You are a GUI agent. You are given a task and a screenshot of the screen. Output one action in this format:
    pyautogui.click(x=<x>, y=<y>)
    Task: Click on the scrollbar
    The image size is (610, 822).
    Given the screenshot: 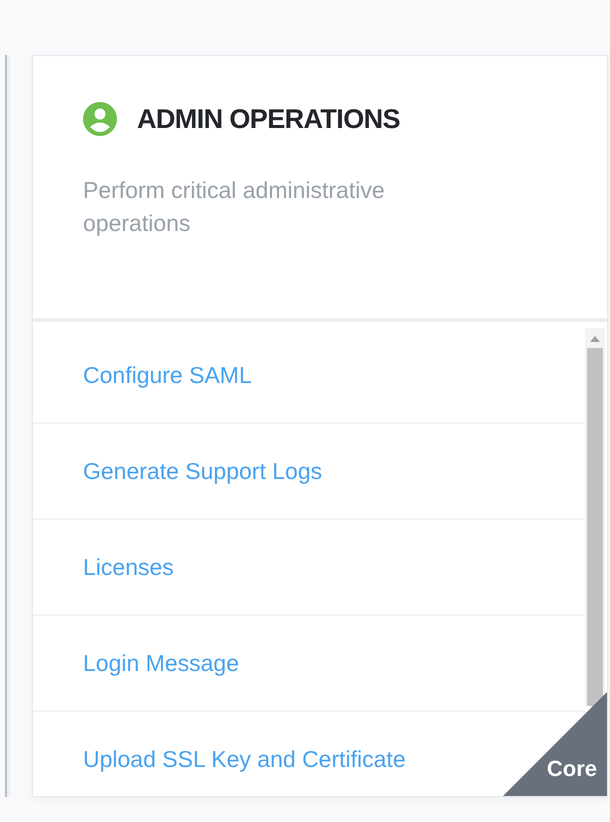 What is the action you would take?
    pyautogui.click(x=595, y=517)
    